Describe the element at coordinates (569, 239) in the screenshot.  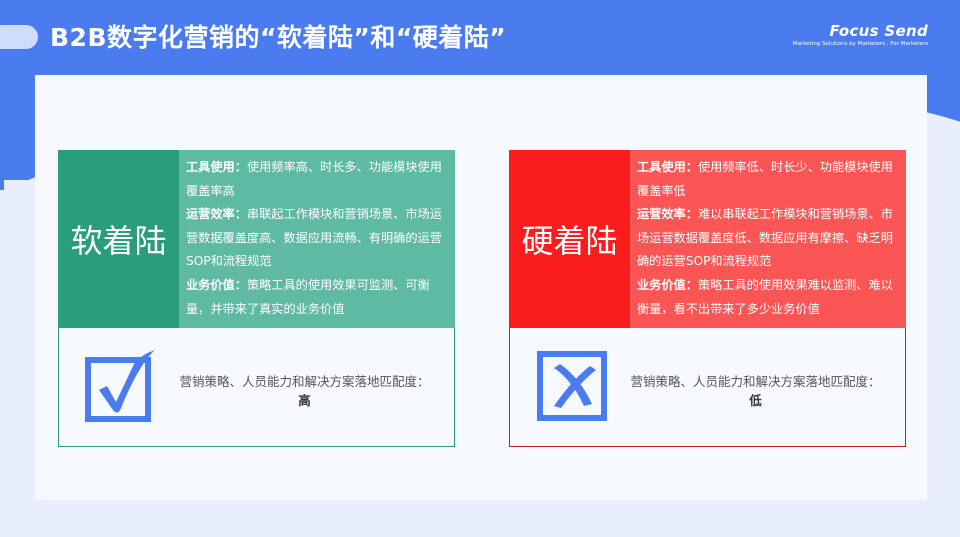
I see `hard-landing-label: 硬着陆` at that location.